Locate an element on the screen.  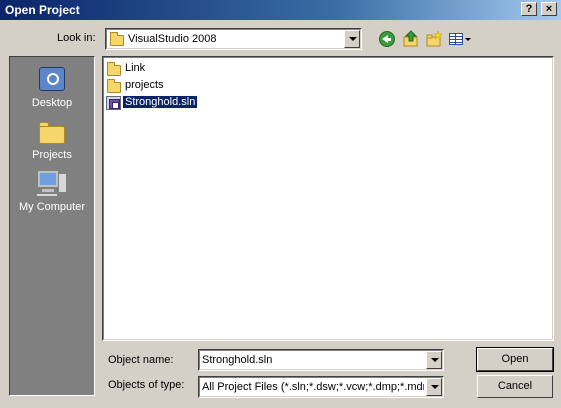
folder-icon-body is located at coordinates (52, 135).